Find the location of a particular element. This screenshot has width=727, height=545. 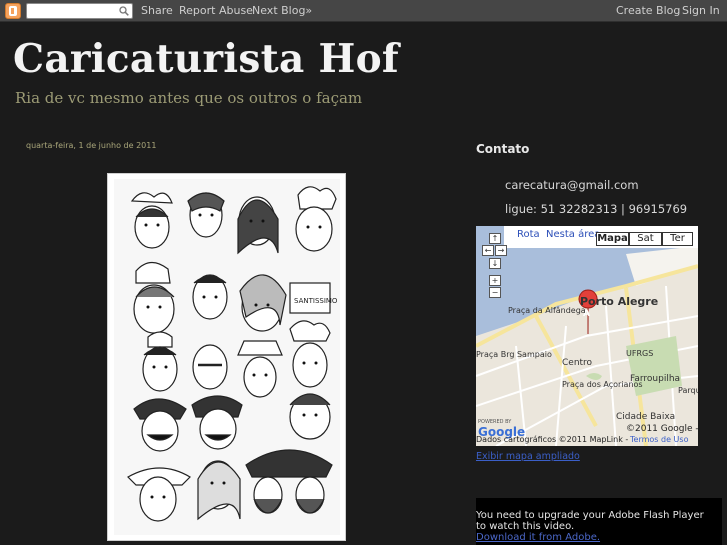

map-terms-link: Termos de Uso is located at coordinates (659, 439).